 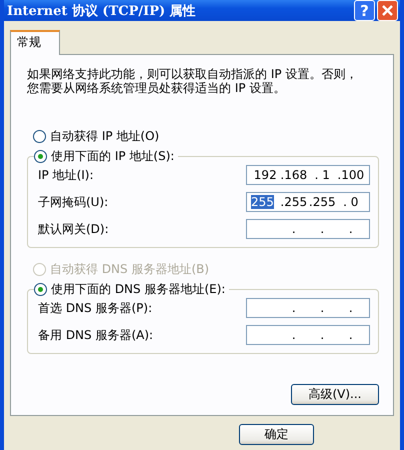 What do you see at coordinates (35, 42) in the screenshot?
I see `tab: 常规` at bounding box center [35, 42].